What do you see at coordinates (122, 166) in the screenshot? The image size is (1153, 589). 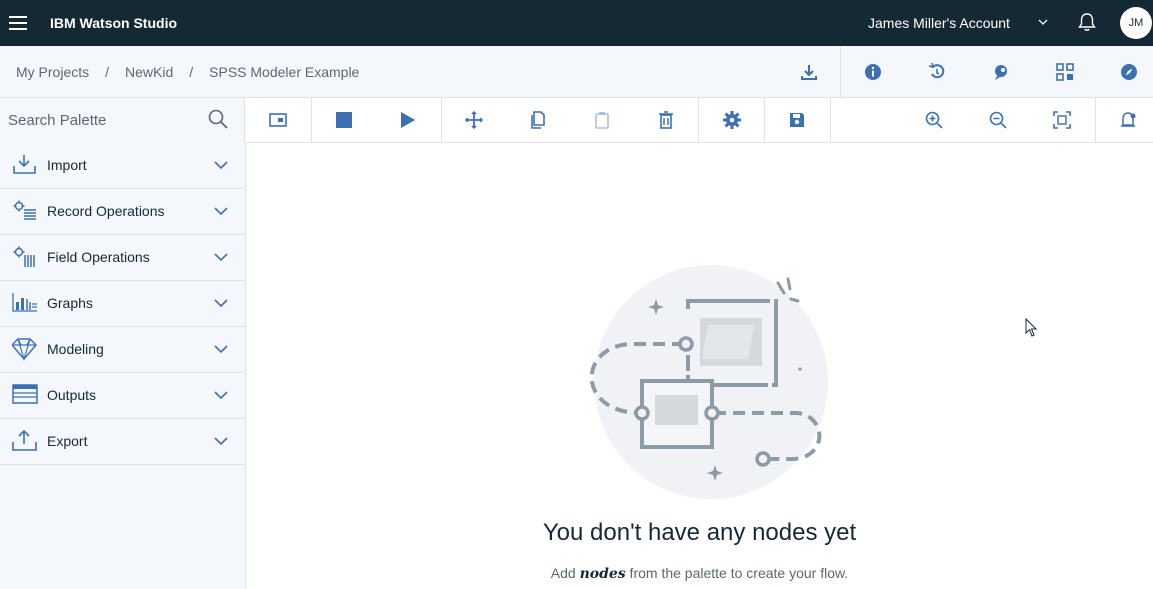 I see `palette-category-import: Import` at bounding box center [122, 166].